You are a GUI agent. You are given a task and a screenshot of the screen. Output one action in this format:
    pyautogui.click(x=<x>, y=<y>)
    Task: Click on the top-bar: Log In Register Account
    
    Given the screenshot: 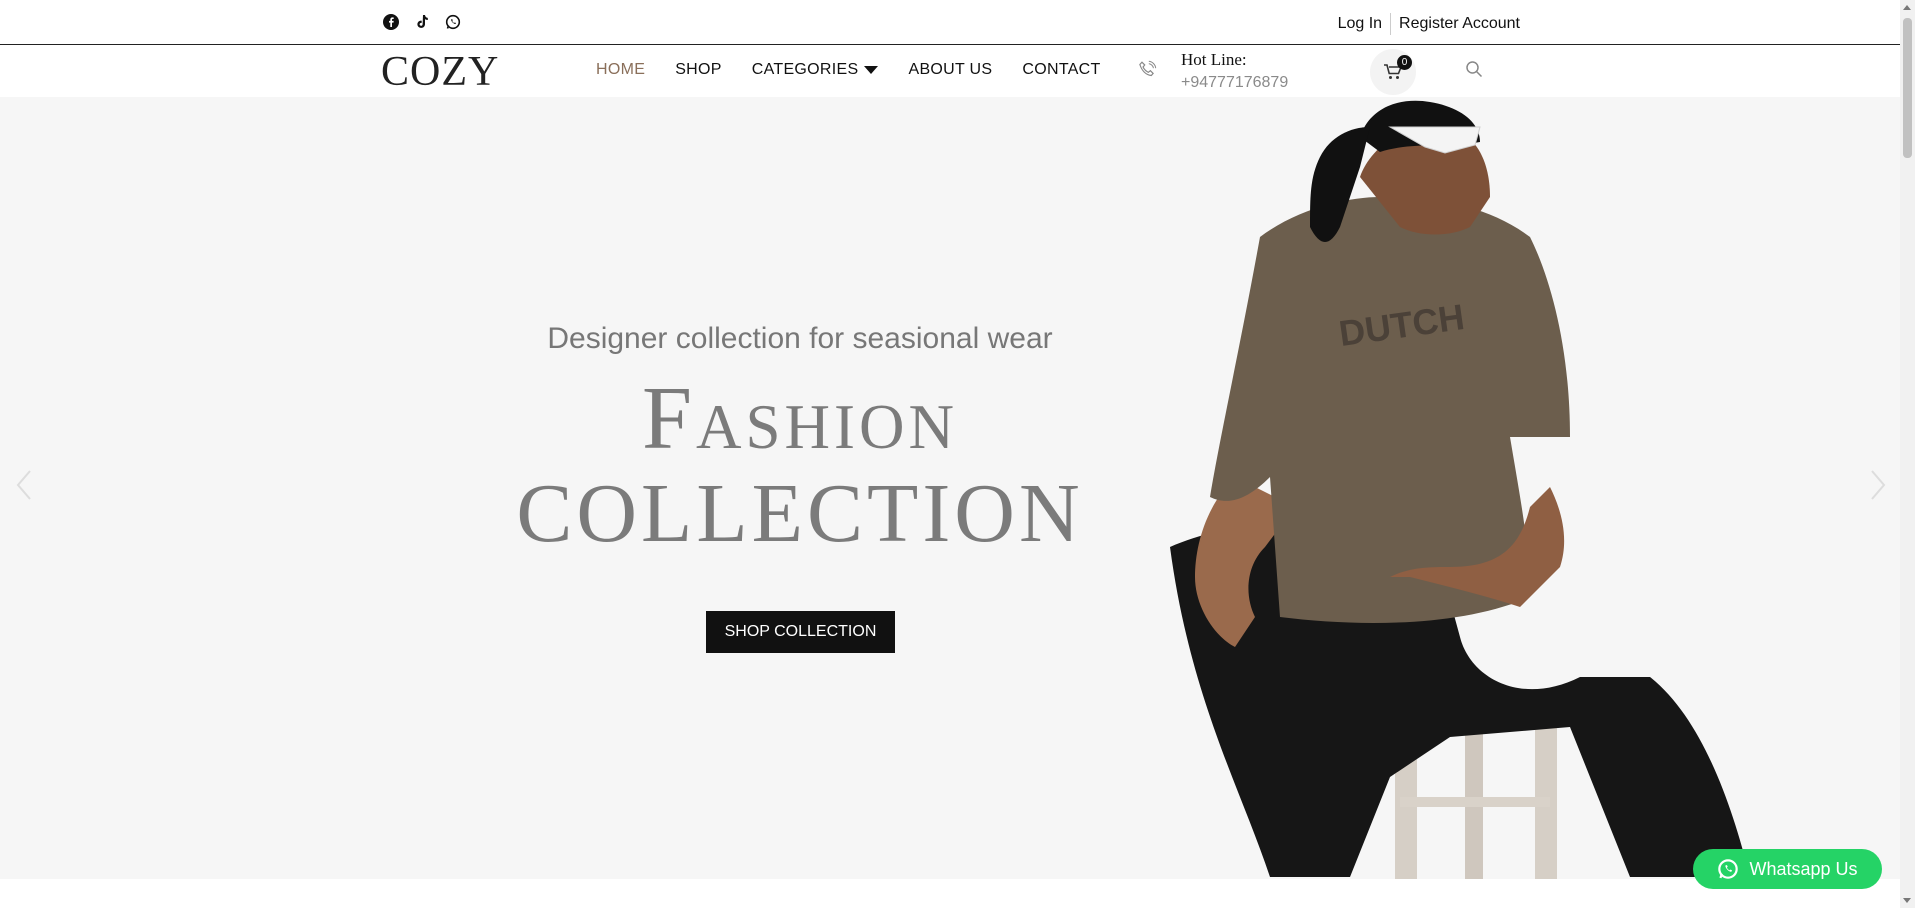 What is the action you would take?
    pyautogui.click(x=950, y=22)
    